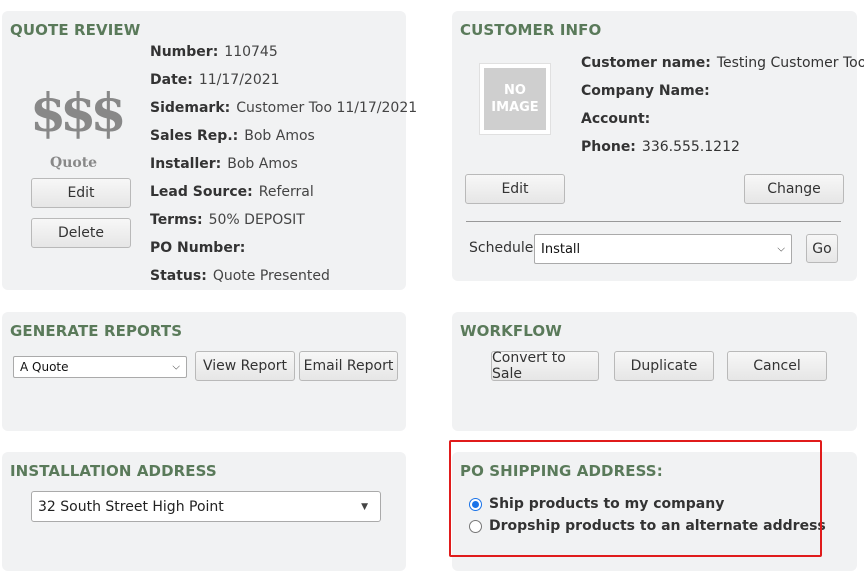  What do you see at coordinates (348, 366) in the screenshot?
I see `email-report-button: Email Report` at bounding box center [348, 366].